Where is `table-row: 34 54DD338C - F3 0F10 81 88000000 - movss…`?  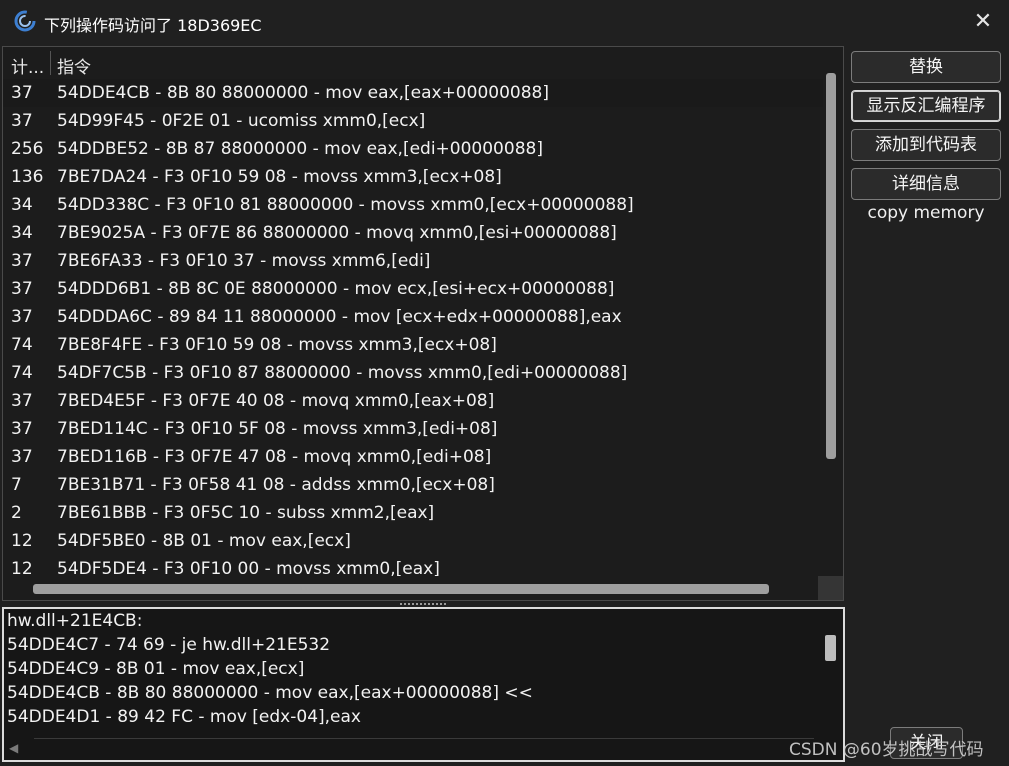 table-row: 34 54DD338C - F3 0F10 81 88000000 - movss… is located at coordinates (413, 205).